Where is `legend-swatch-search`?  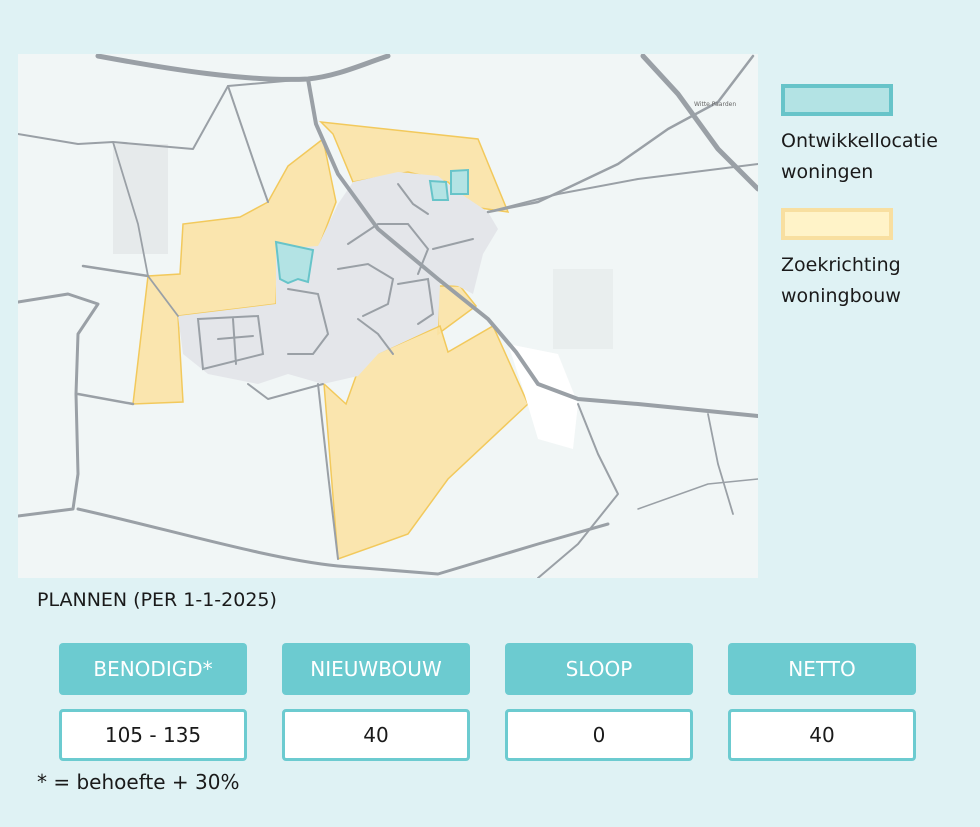 legend-swatch-search is located at coordinates (837, 224).